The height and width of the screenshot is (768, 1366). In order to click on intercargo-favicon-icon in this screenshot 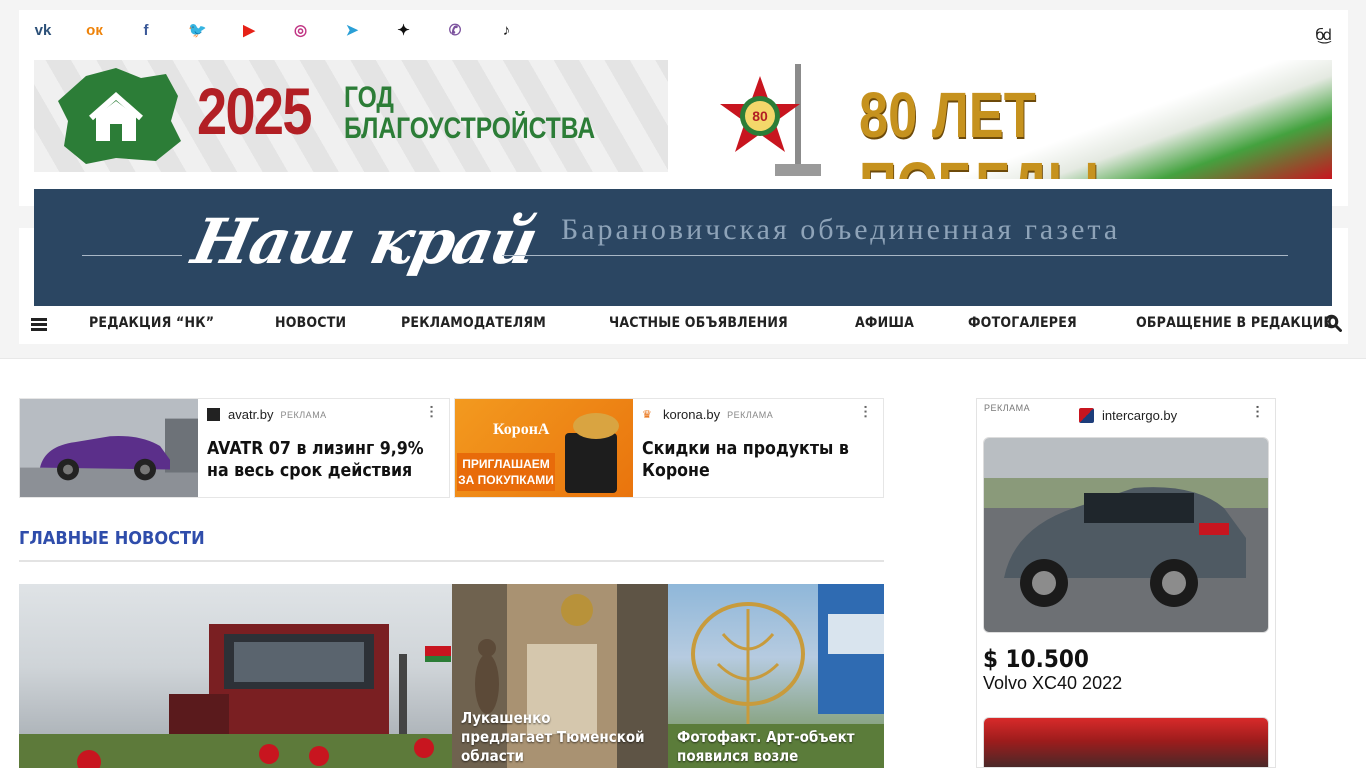, I will do `click(1086, 415)`.